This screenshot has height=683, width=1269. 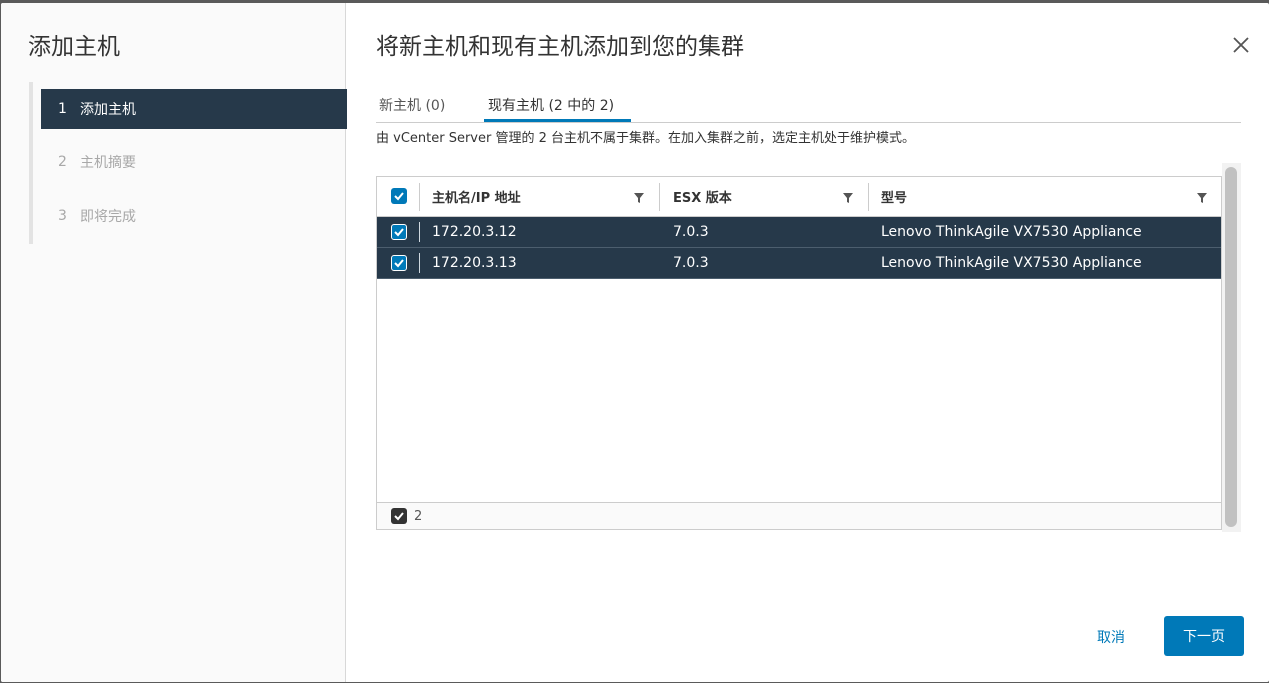 What do you see at coordinates (1111, 637) in the screenshot?
I see `cancel-button: 取消` at bounding box center [1111, 637].